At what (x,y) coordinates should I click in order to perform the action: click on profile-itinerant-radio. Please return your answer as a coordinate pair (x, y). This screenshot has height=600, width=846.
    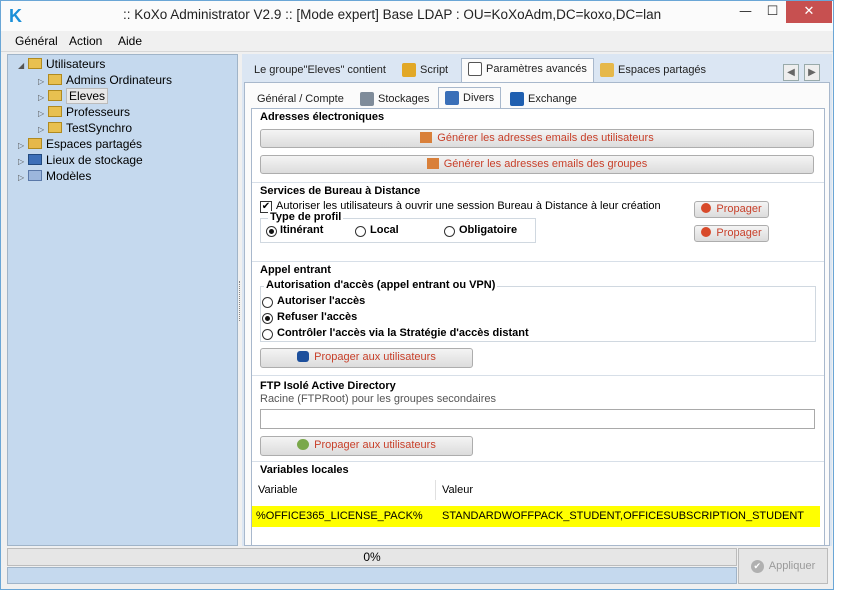
    Looking at the image, I should click on (271, 231).